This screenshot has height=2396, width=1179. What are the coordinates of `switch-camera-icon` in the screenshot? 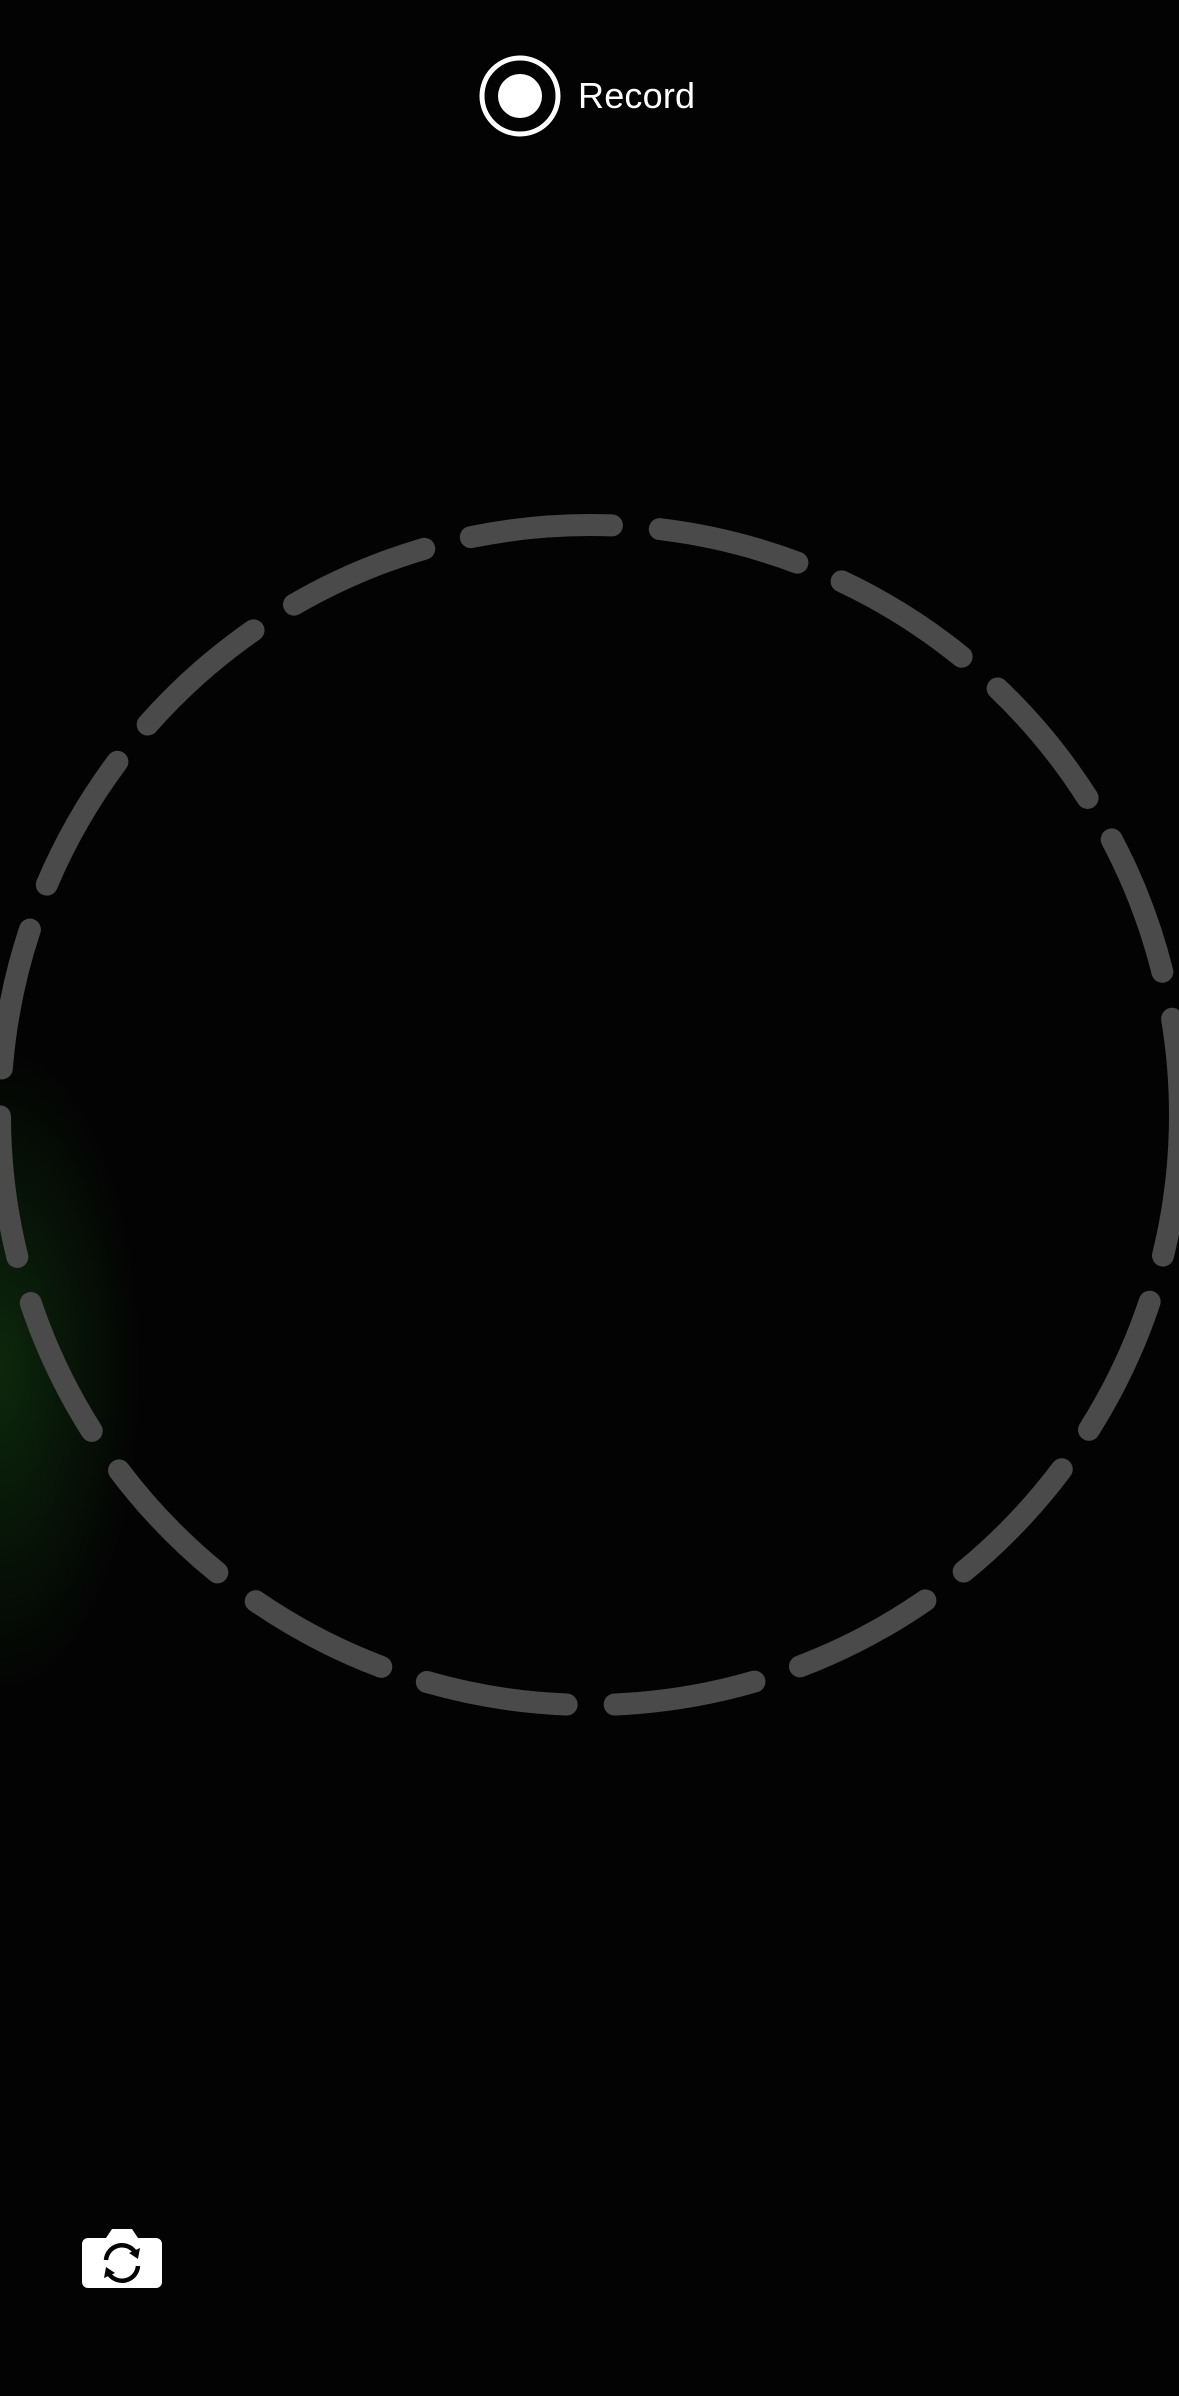 It's located at (122, 2258).